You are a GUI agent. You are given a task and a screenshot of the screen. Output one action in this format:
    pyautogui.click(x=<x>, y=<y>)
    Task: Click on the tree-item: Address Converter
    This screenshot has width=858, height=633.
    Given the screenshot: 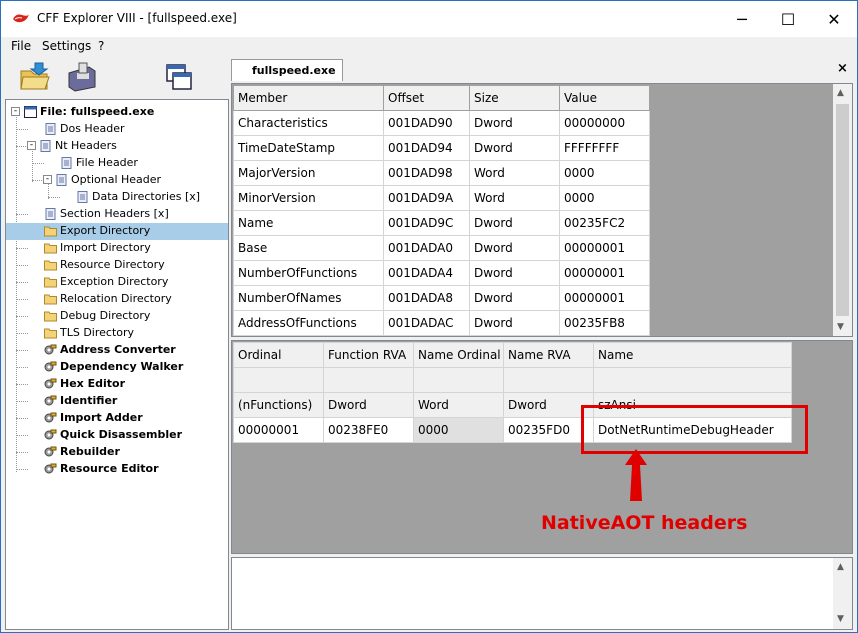 What is the action you would take?
    pyautogui.click(x=117, y=350)
    